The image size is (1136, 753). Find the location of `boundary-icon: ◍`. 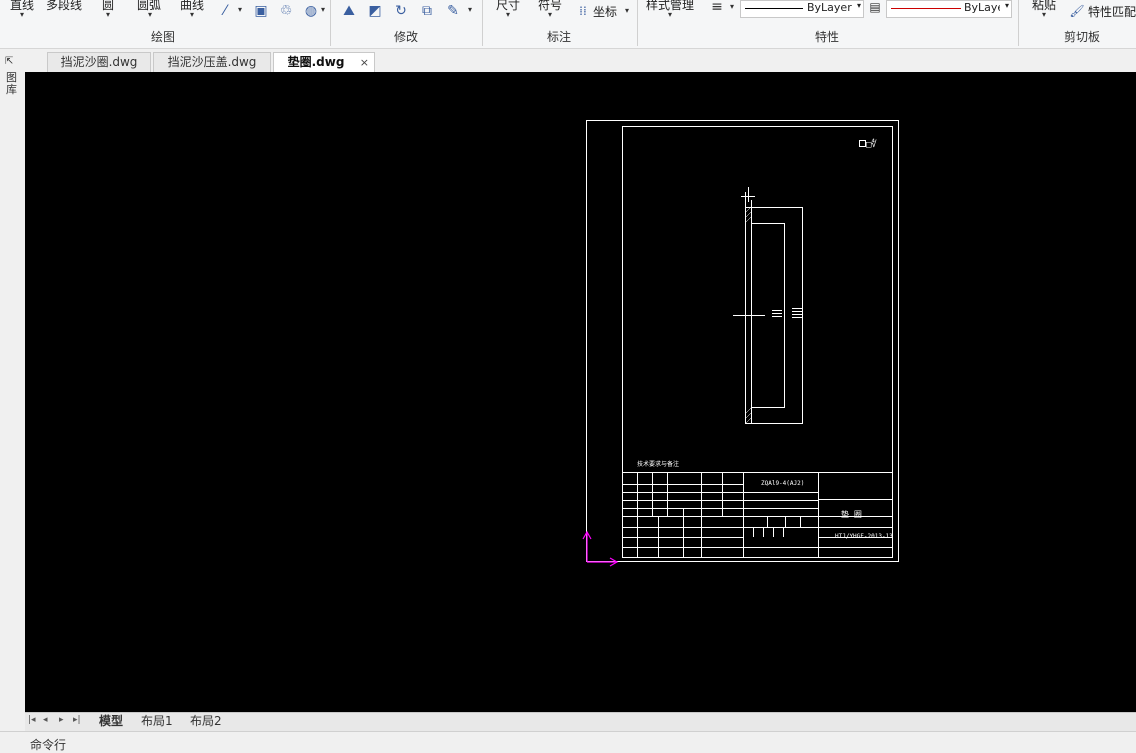

boundary-icon: ◍ is located at coordinates (311, 11).